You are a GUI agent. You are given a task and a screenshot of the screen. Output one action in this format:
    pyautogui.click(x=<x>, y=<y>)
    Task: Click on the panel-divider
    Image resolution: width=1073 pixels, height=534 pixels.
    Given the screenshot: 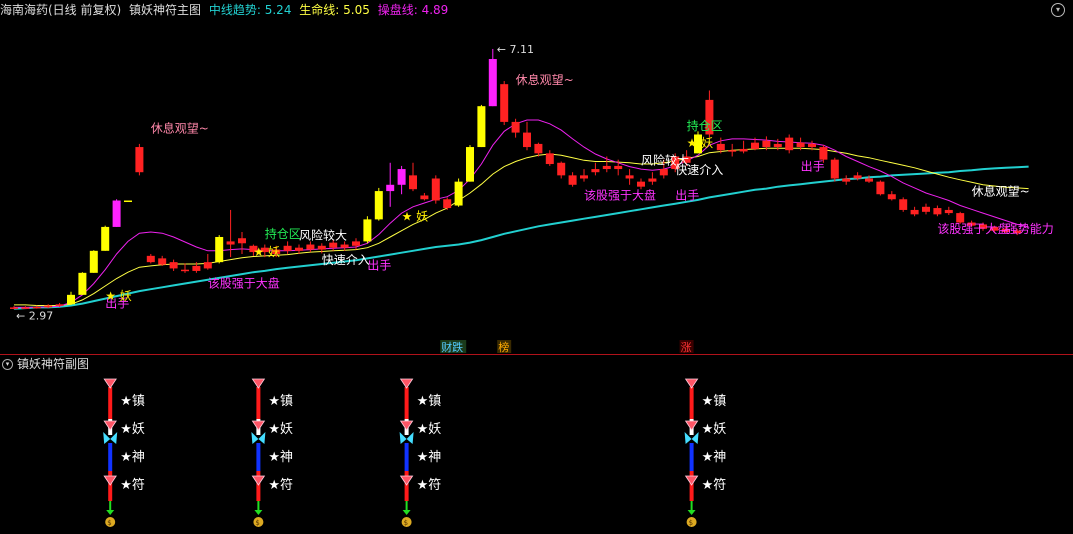 What is the action you would take?
    pyautogui.click(x=536, y=354)
    